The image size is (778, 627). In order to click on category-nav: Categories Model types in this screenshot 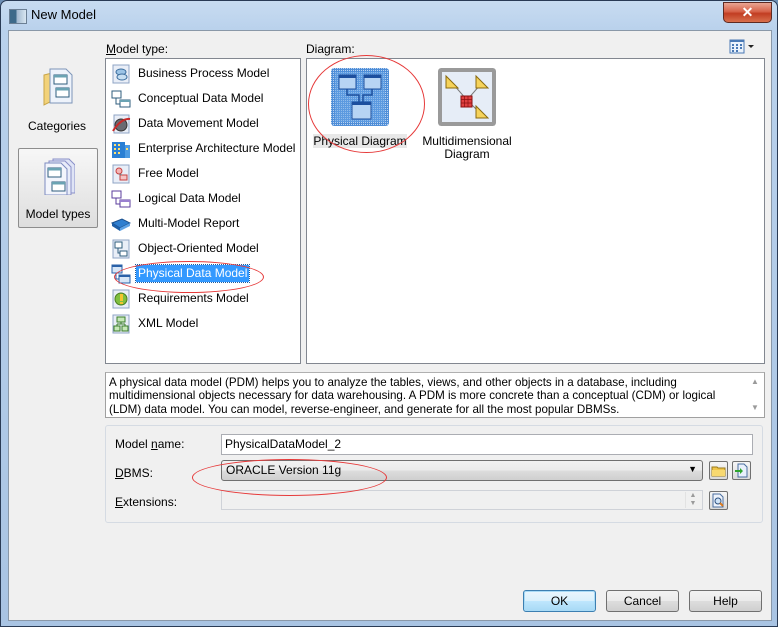, I will do `click(57, 325)`.